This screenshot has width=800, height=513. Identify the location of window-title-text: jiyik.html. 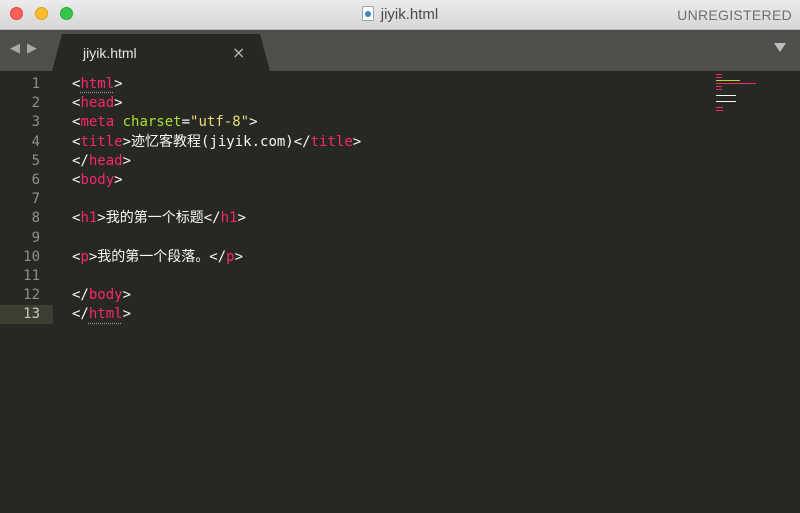
(409, 14).